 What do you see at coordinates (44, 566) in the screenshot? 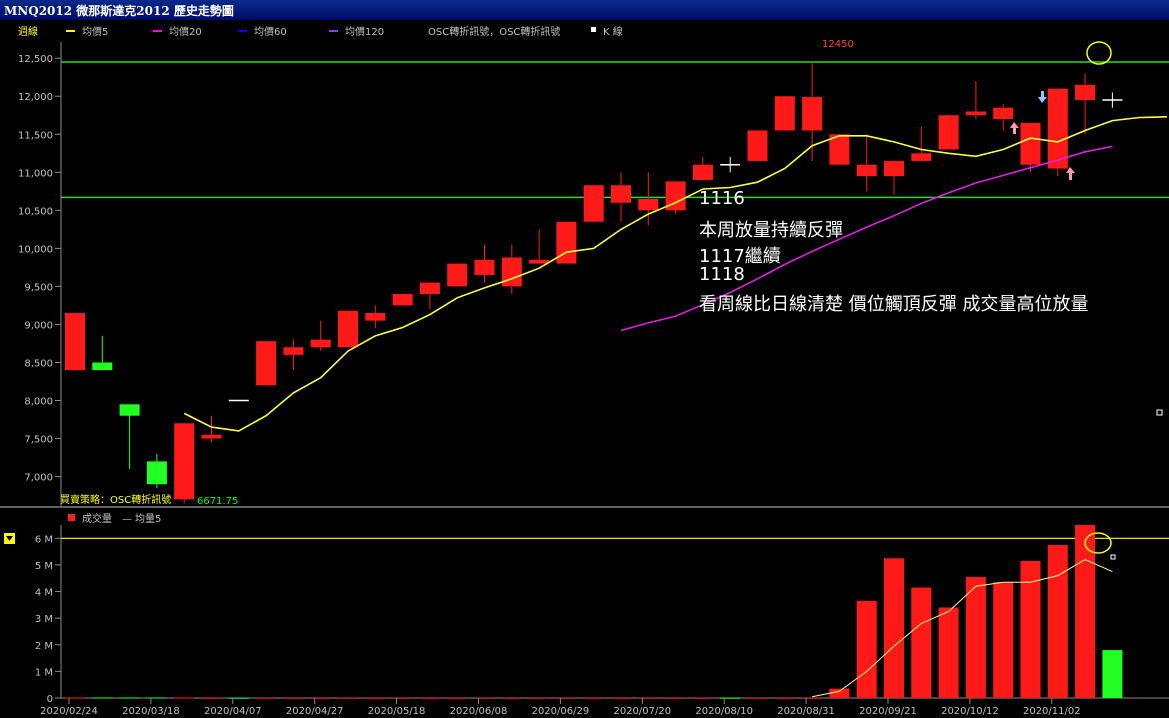
I see `y-tick-label: 5 M` at bounding box center [44, 566].